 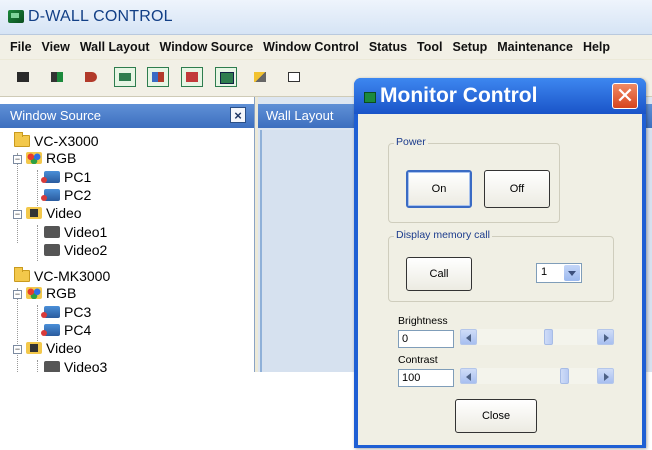 What do you see at coordinates (625, 96) in the screenshot?
I see `close-icon: ✕` at bounding box center [625, 96].